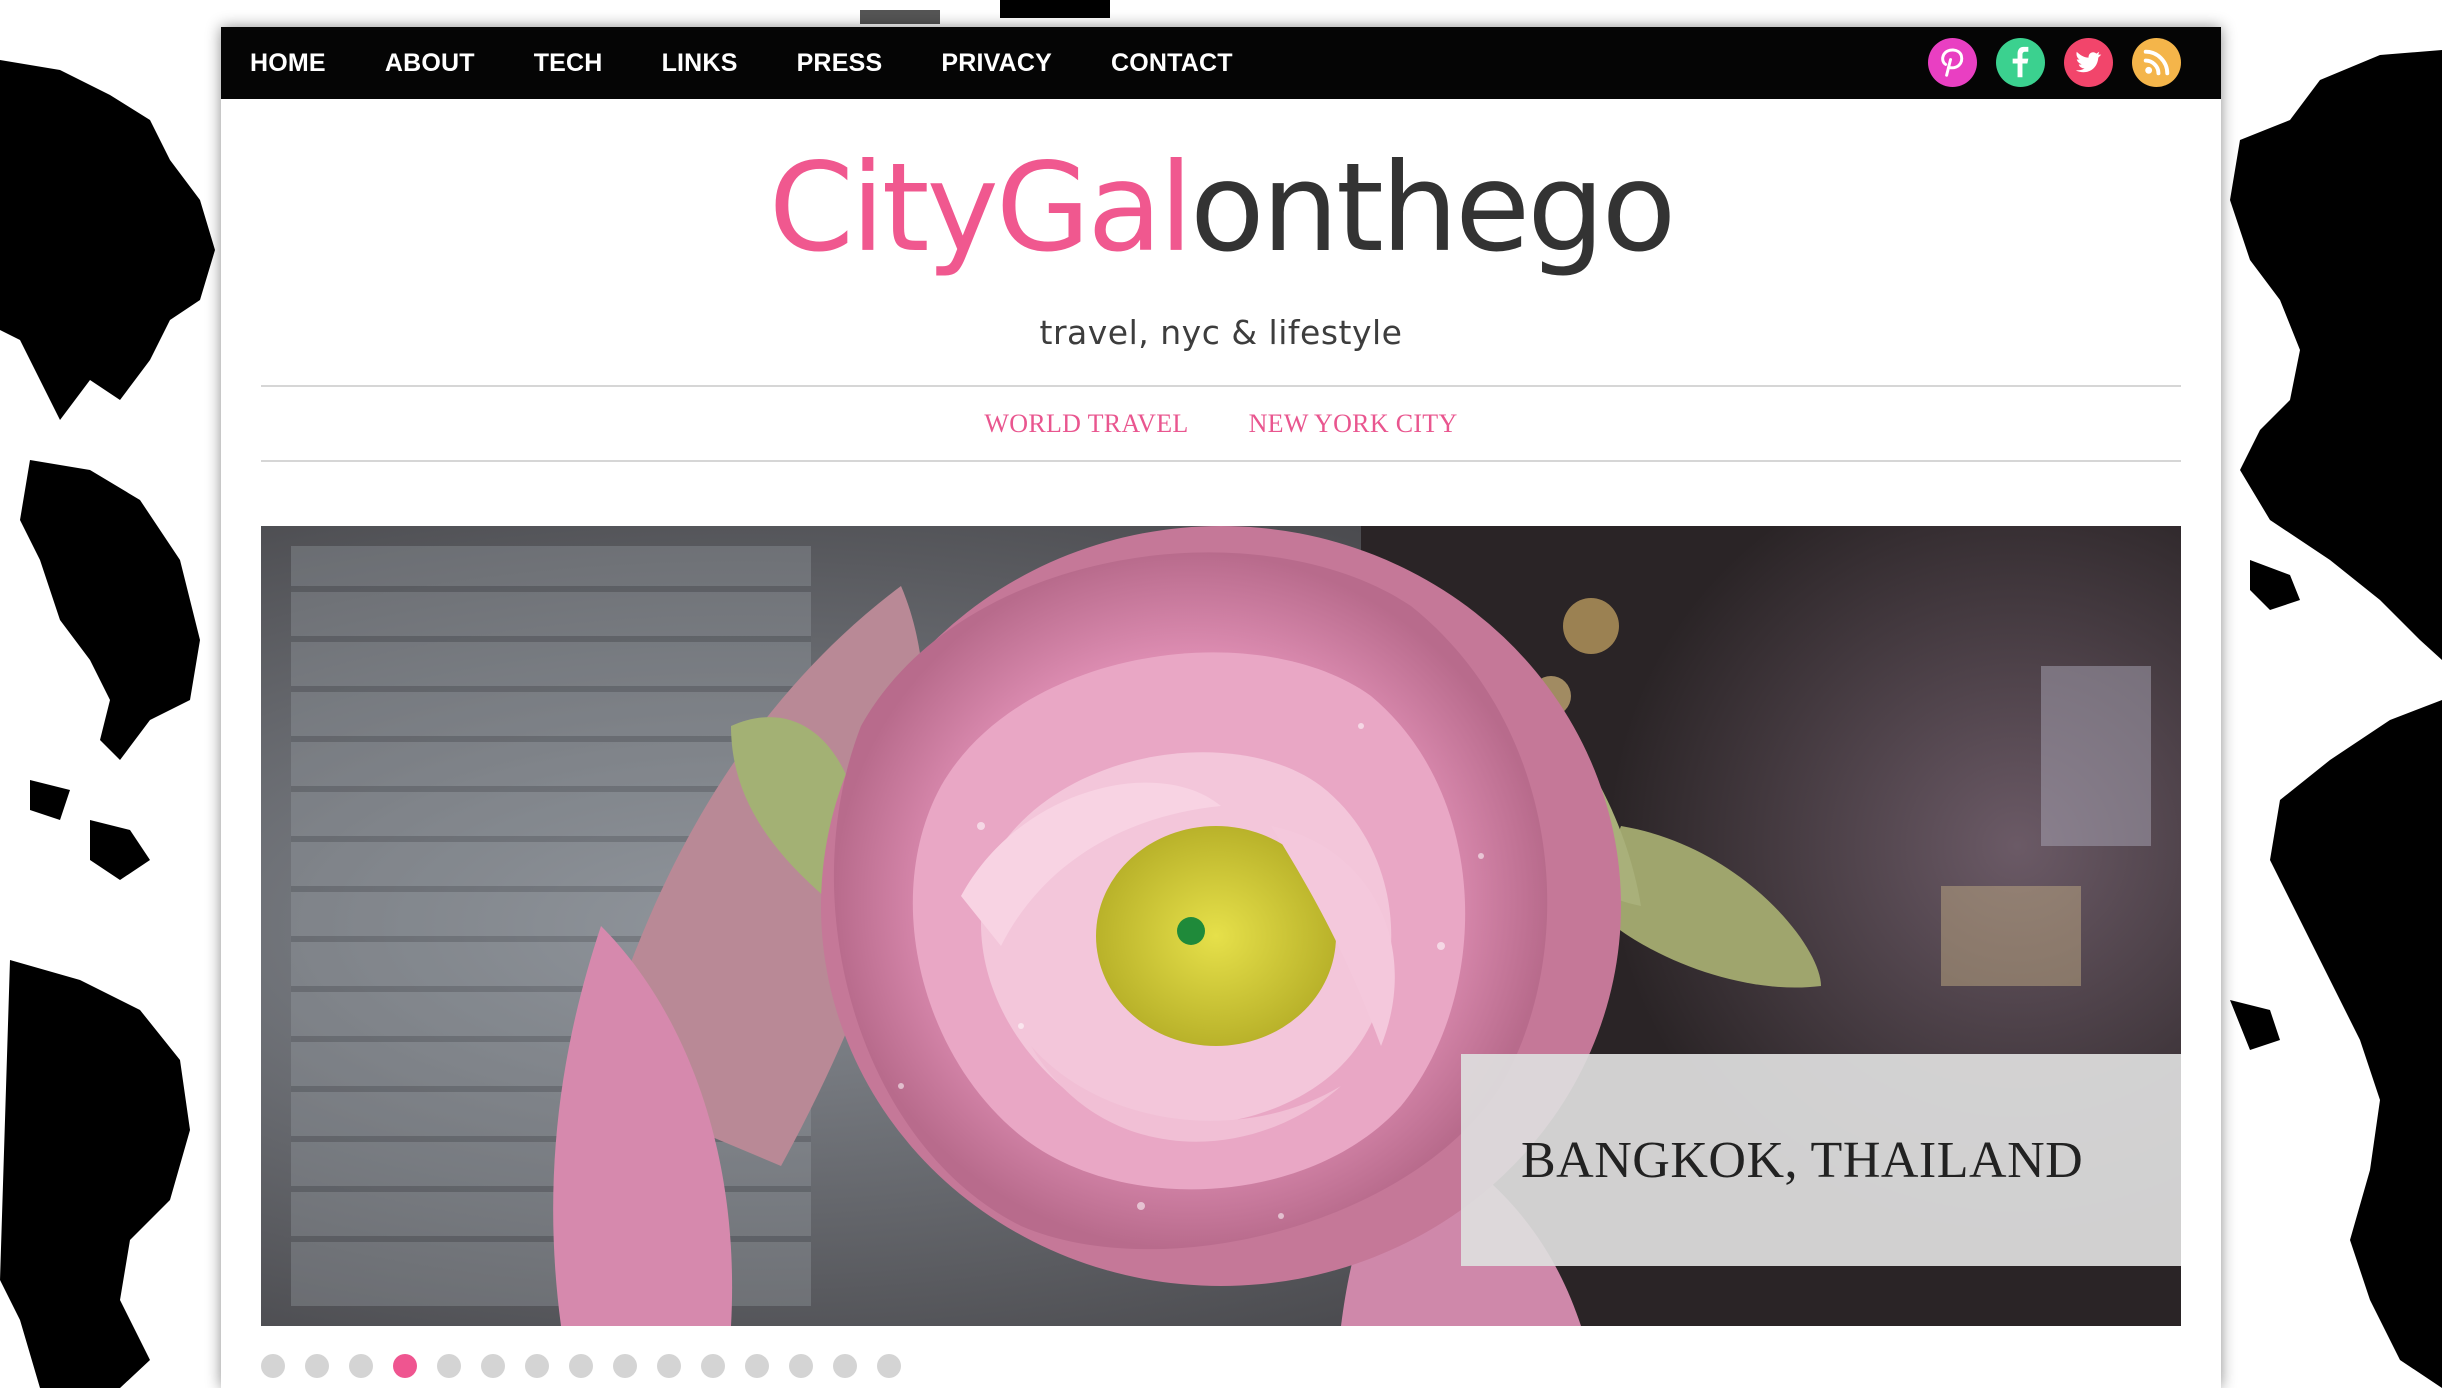  Describe the element at coordinates (1221, 332) in the screenshot. I see `site-tagline: travel, nyc & lifestyle` at that location.